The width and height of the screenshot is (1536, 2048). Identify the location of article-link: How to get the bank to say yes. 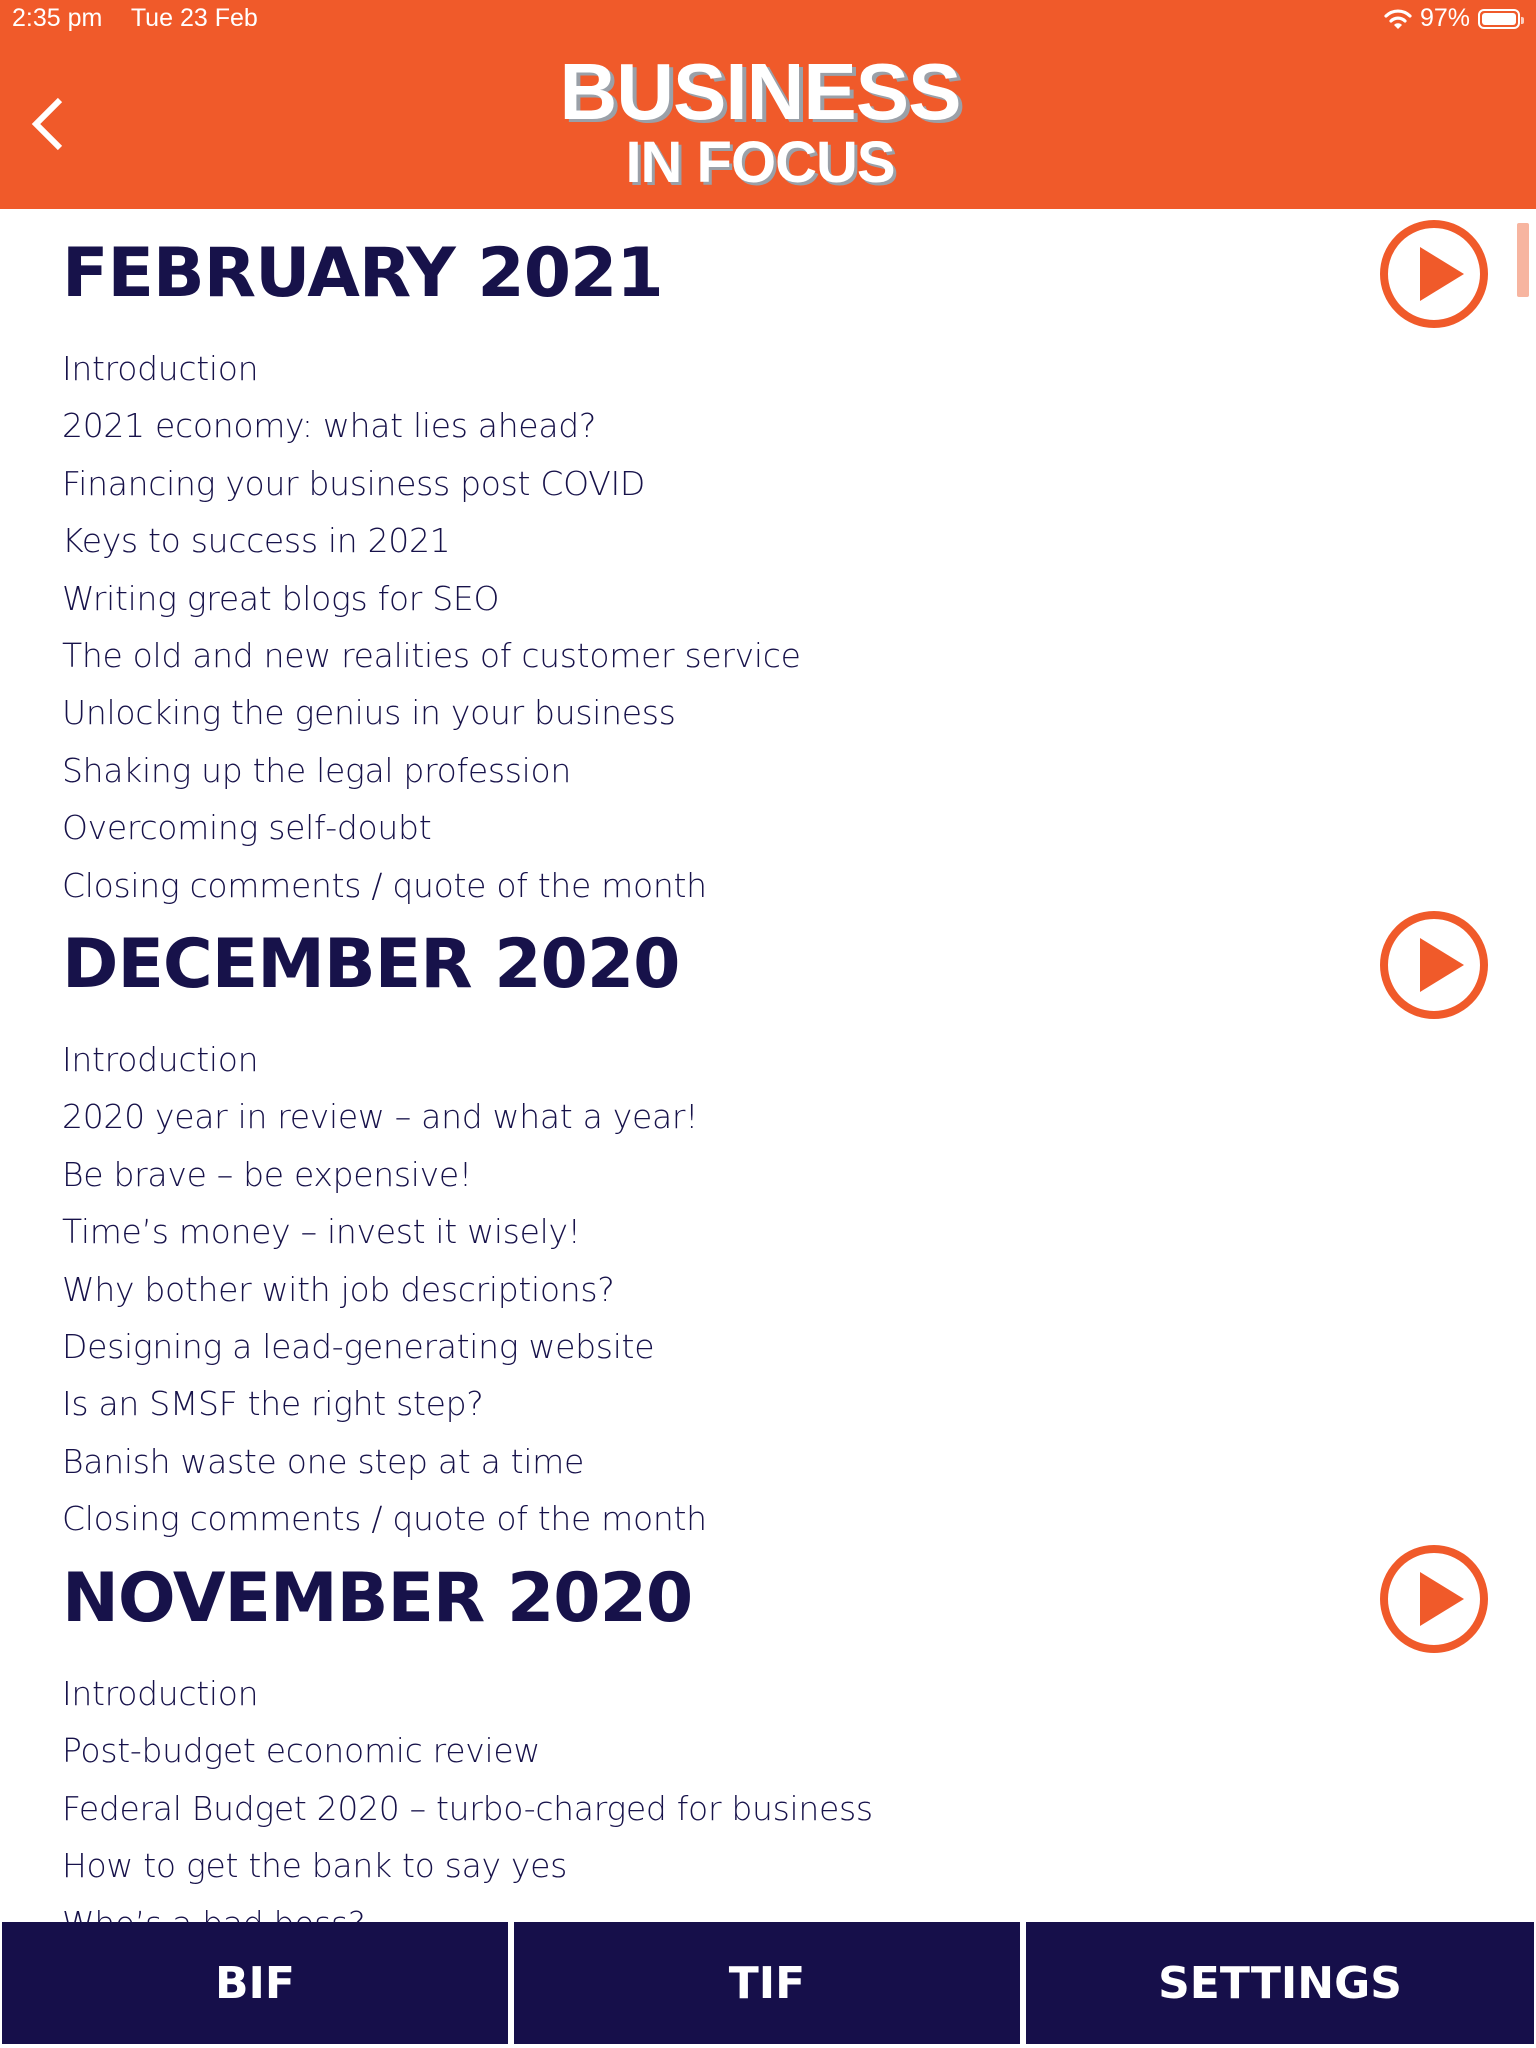
(467, 1865).